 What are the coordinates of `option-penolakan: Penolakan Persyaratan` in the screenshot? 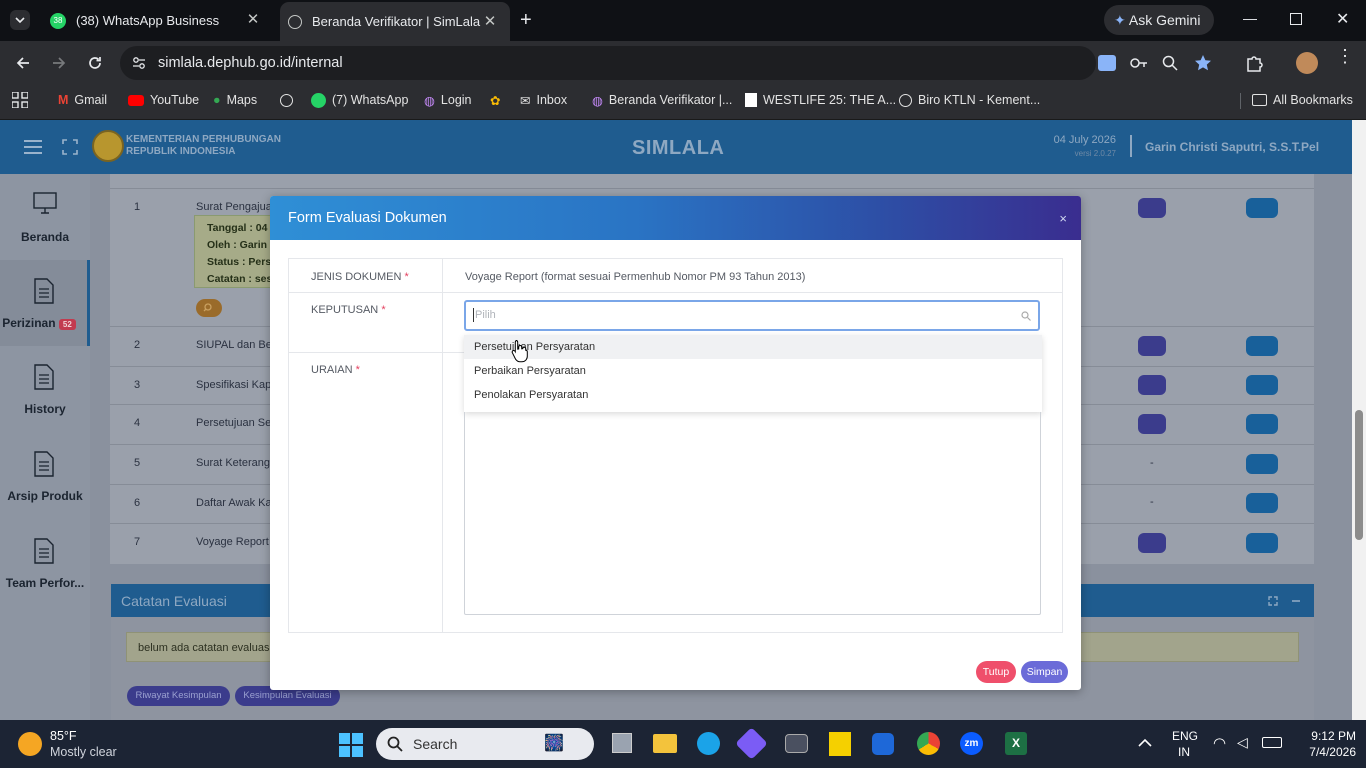 It's located at (753, 395).